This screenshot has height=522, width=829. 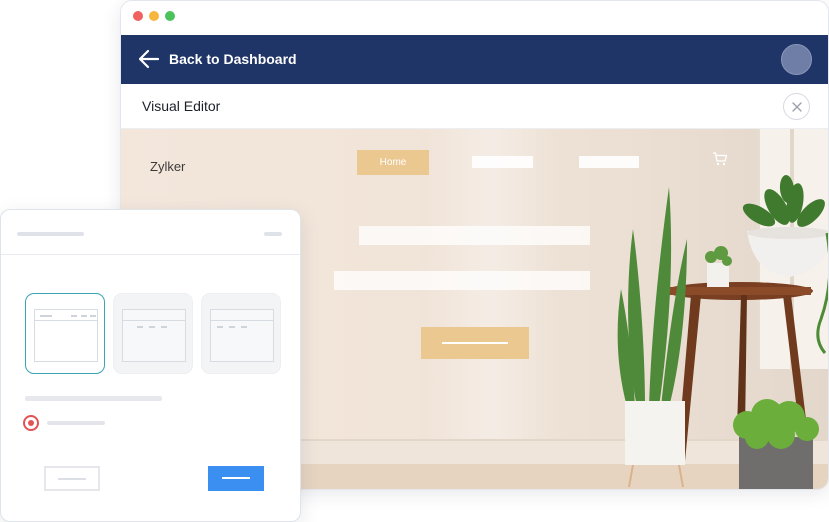 What do you see at coordinates (138, 16) in the screenshot?
I see `close-window-dot` at bounding box center [138, 16].